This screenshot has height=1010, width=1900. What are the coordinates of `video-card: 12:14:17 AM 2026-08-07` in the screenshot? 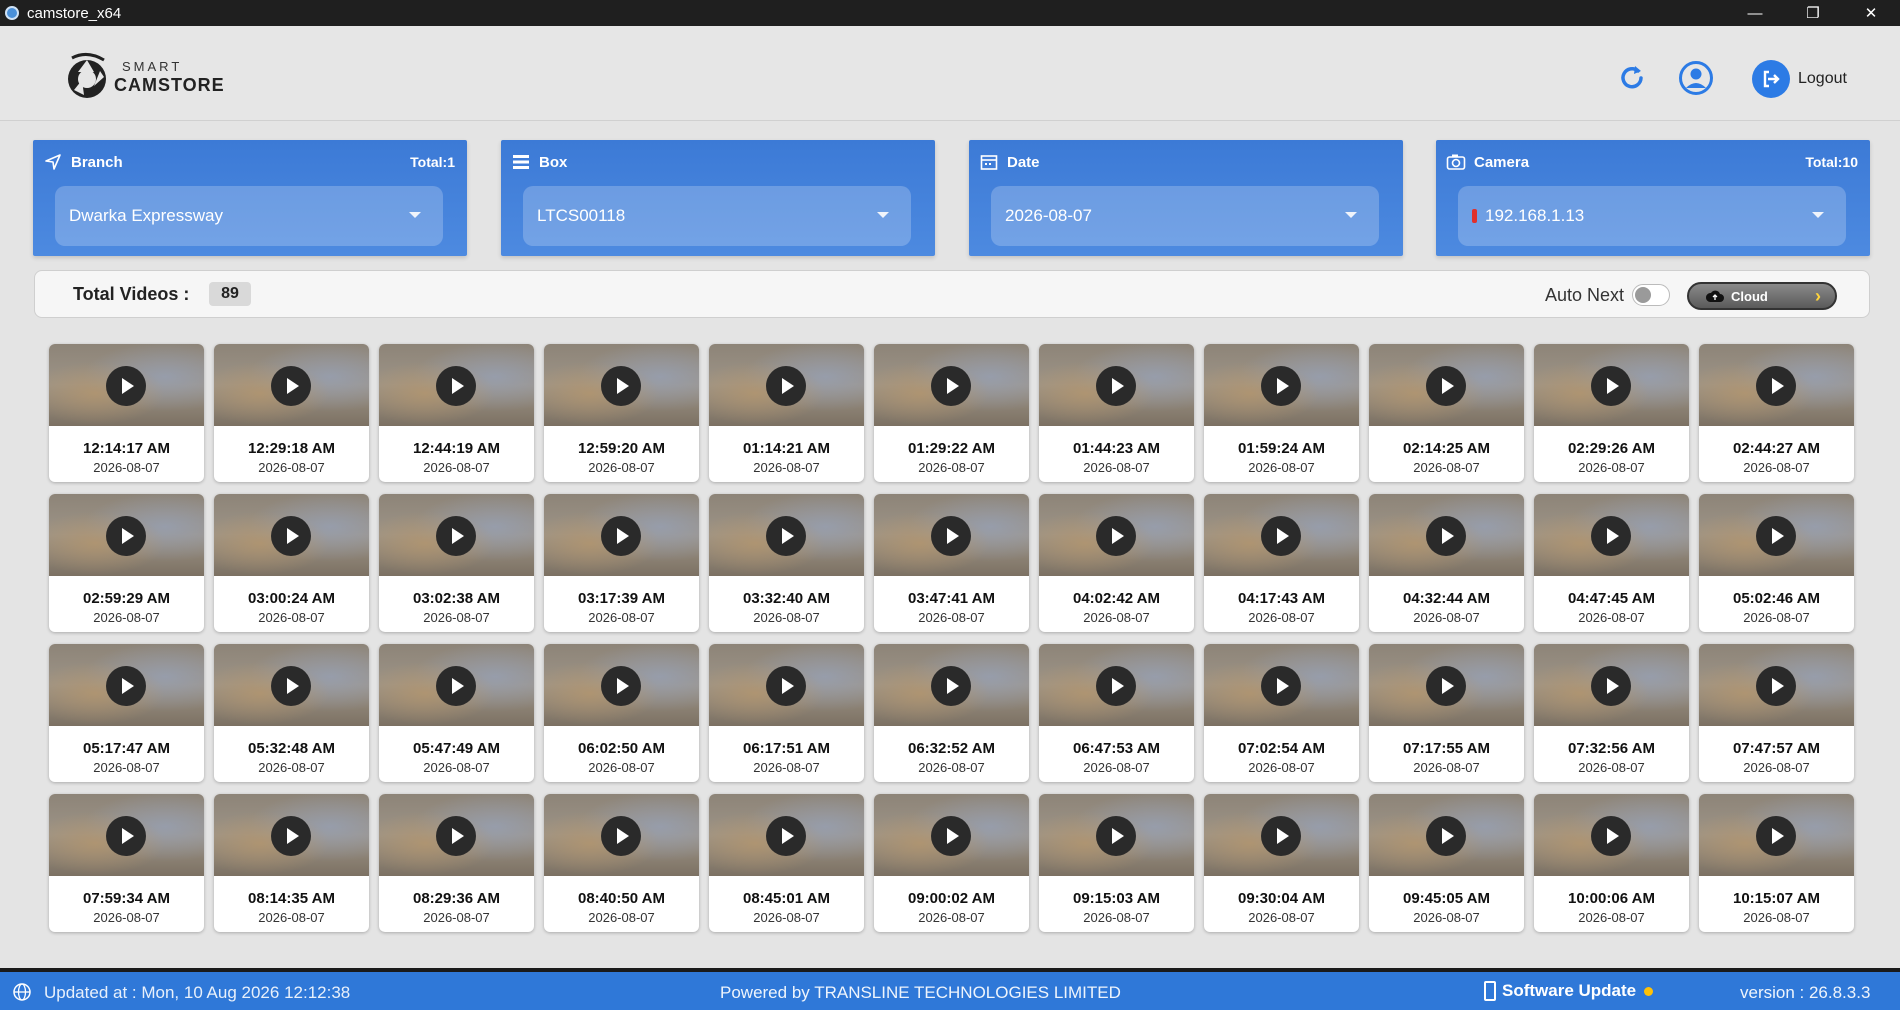 It's located at (126, 413).